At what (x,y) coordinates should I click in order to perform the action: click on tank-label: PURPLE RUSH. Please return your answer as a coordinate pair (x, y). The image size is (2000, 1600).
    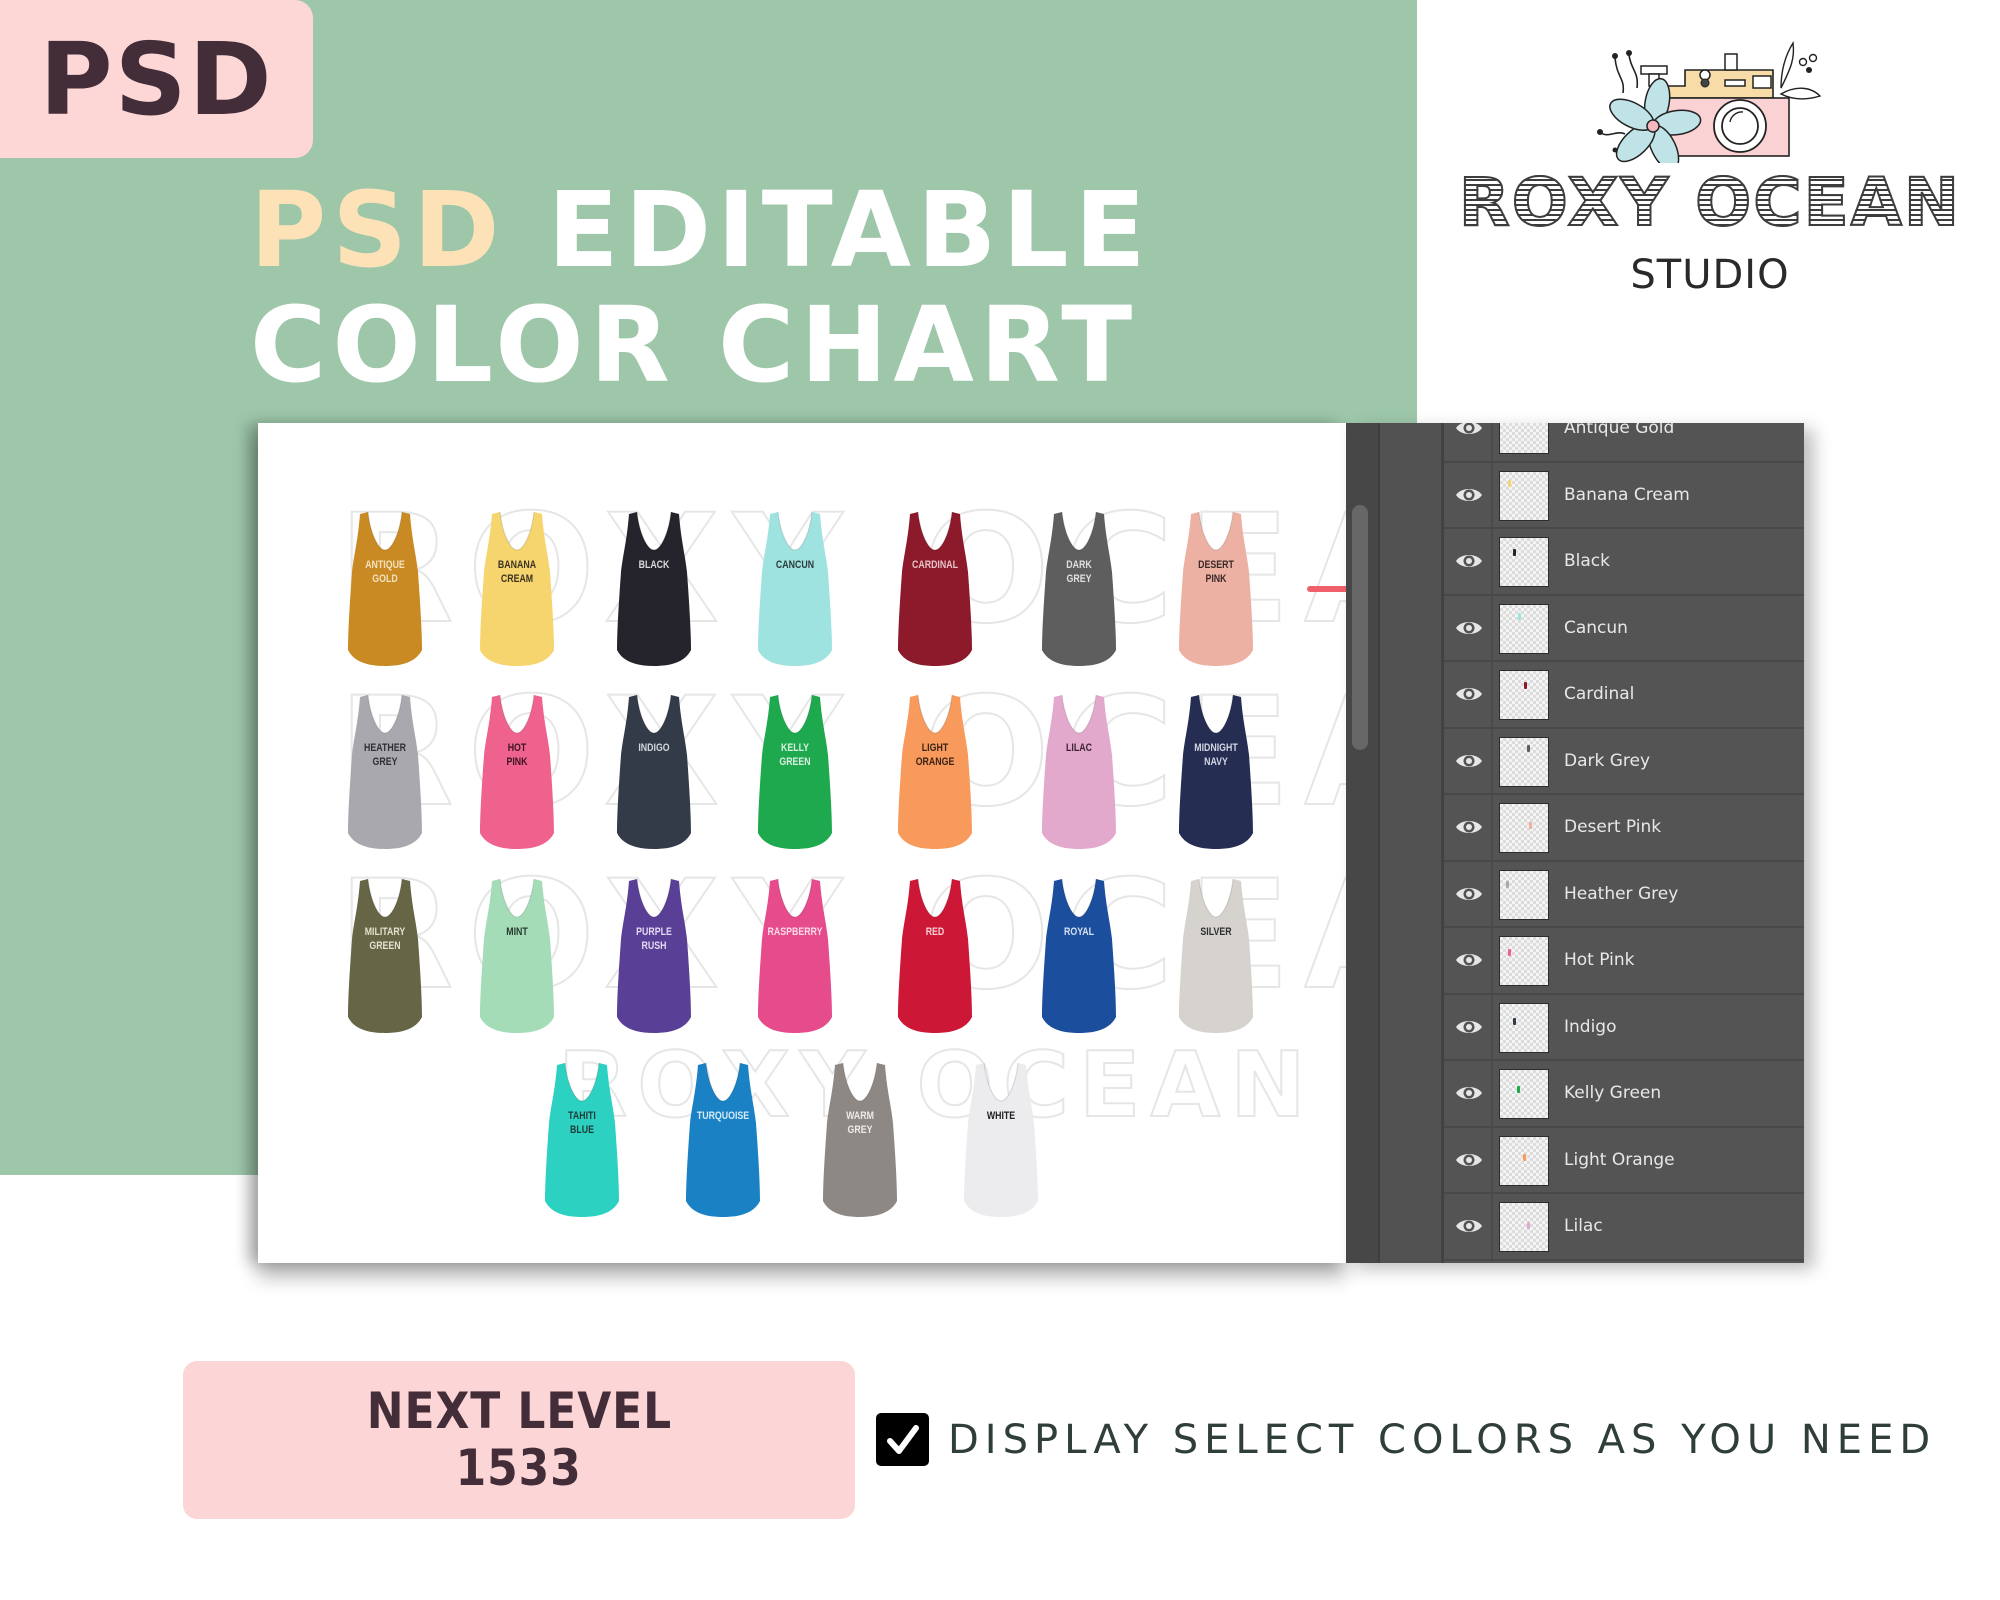
    Looking at the image, I should click on (654, 939).